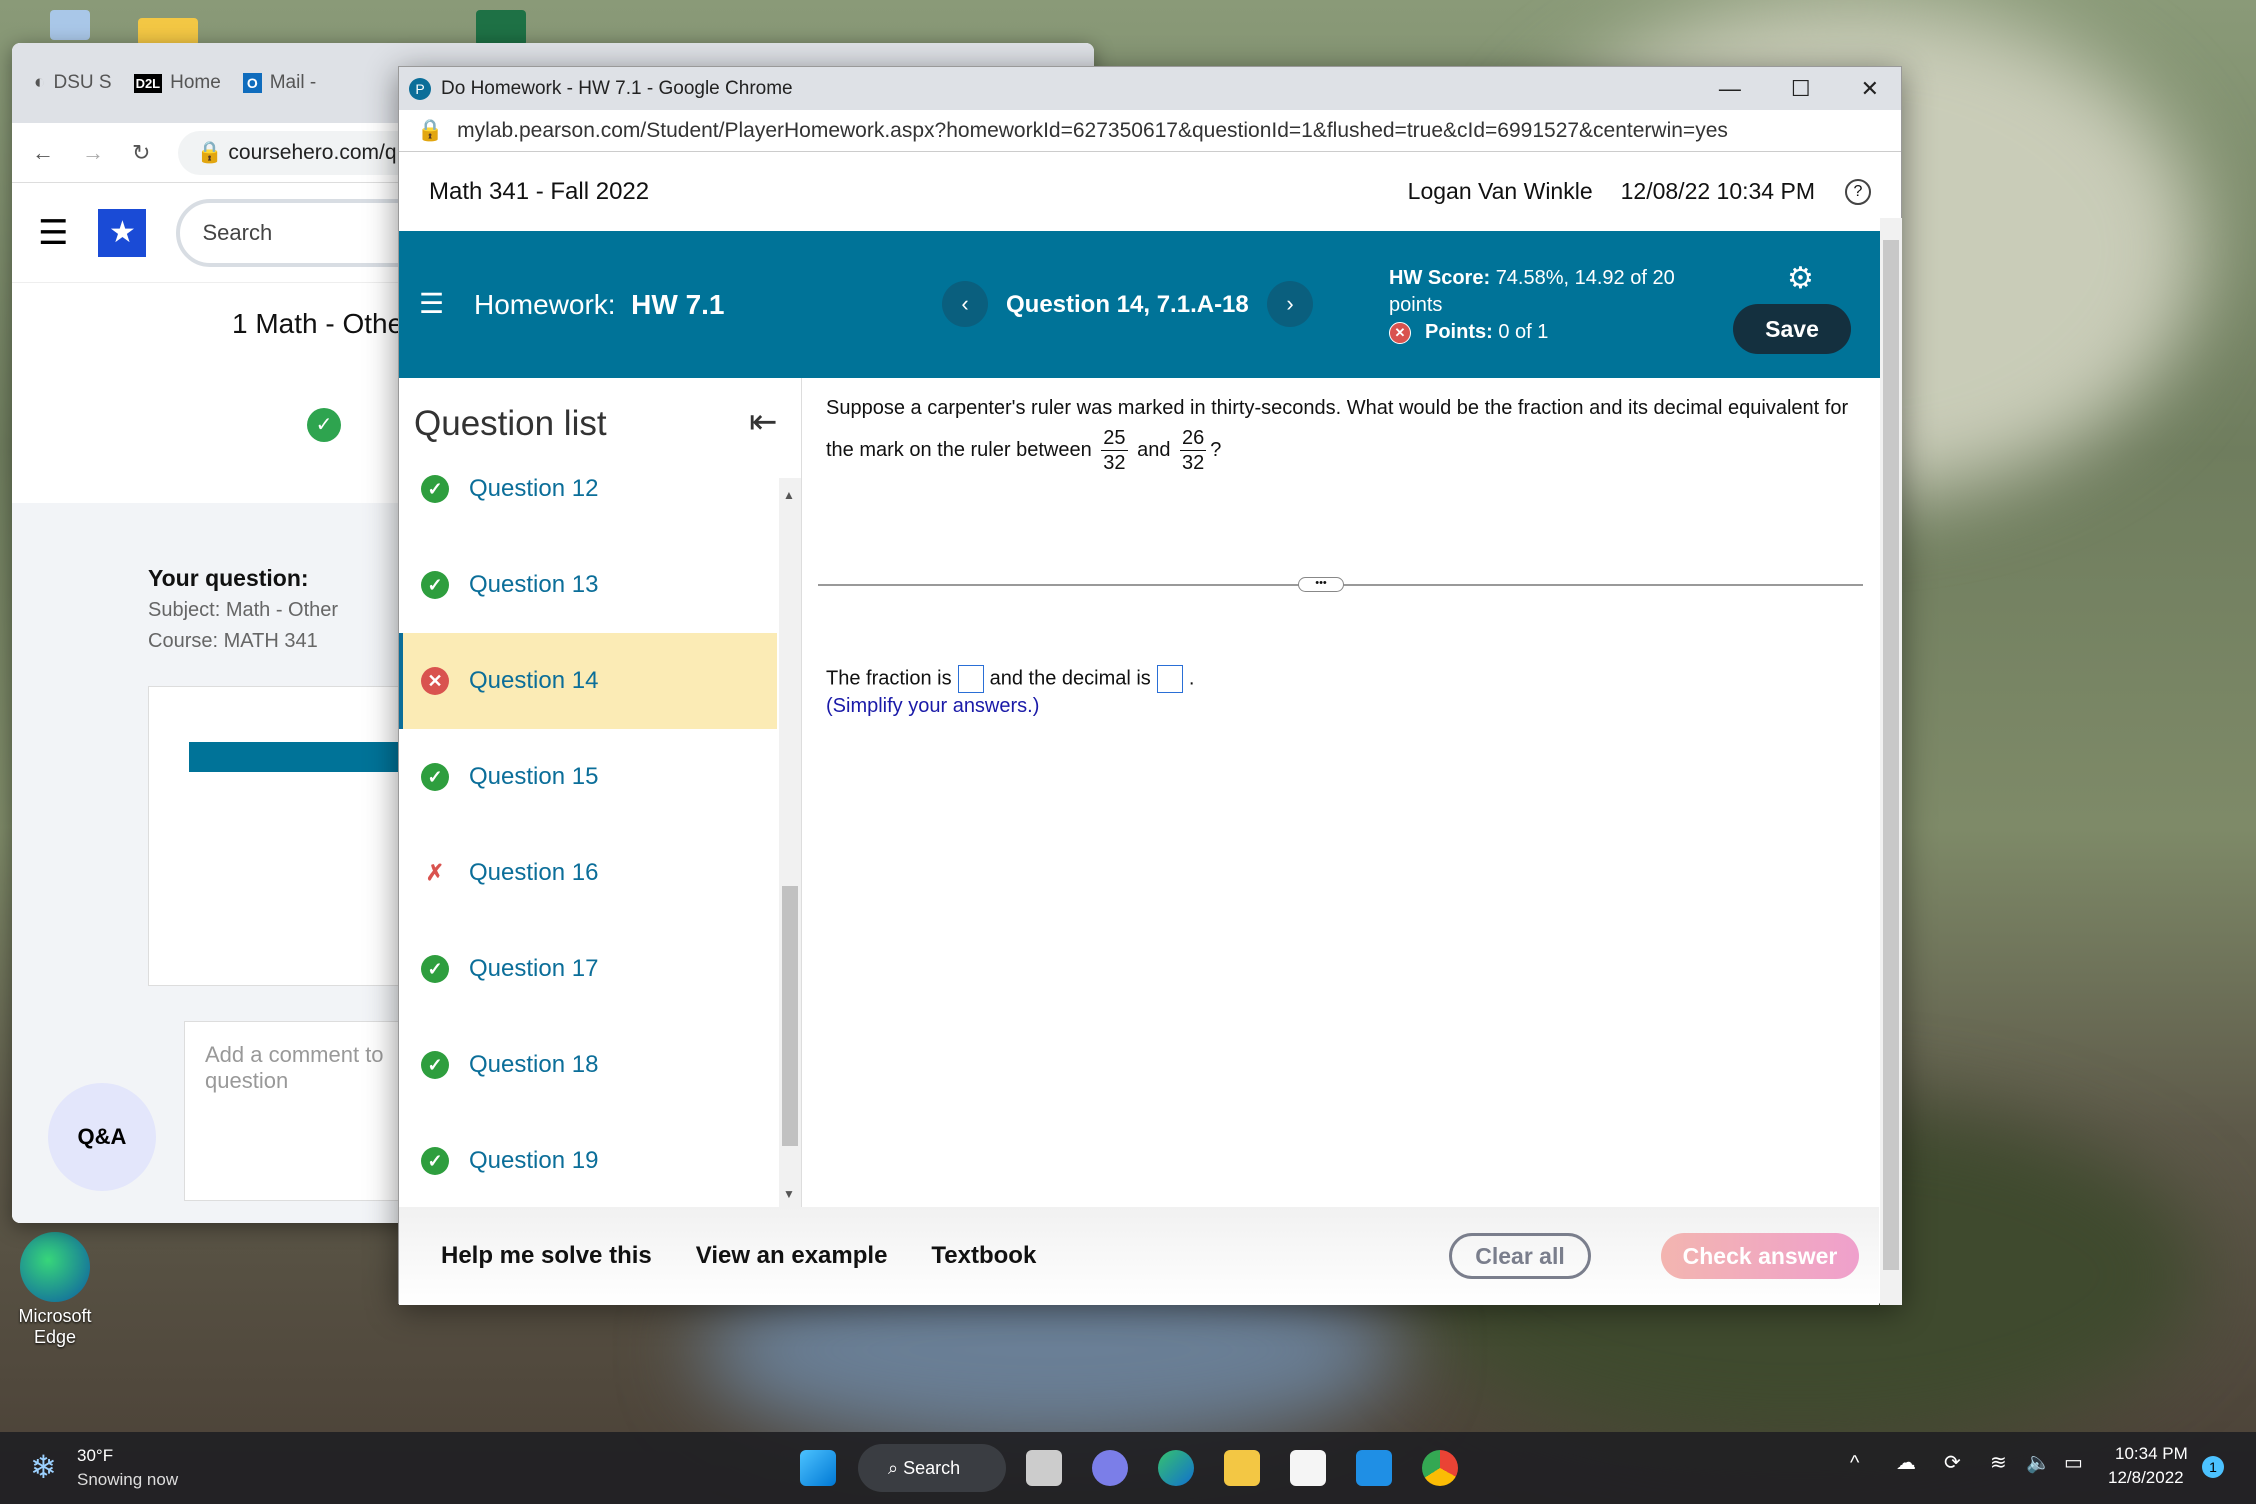 The width and height of the screenshot is (2256, 1504). Describe the element at coordinates (1193, 450) in the screenshot. I see `fraction-2: 26 32` at that location.